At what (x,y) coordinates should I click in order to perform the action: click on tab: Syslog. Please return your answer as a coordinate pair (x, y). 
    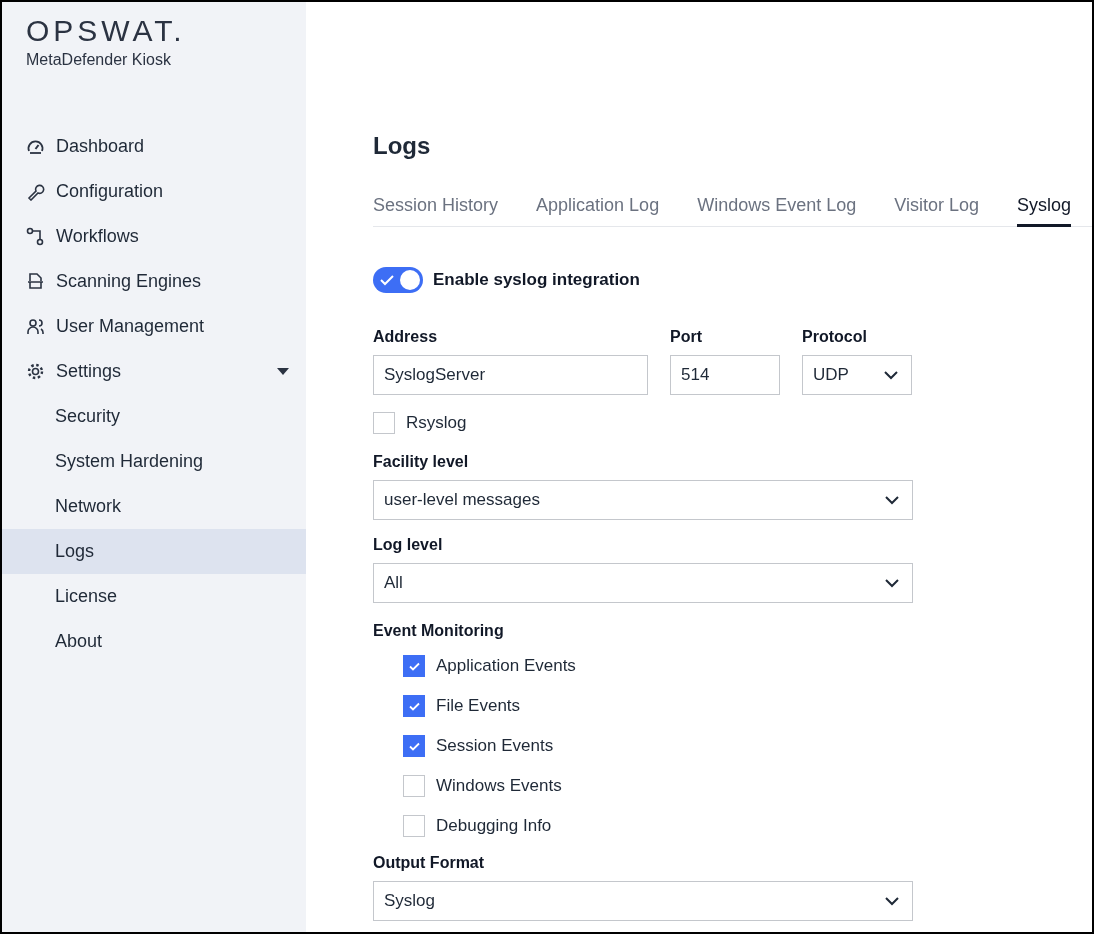
    Looking at the image, I should click on (1043, 210).